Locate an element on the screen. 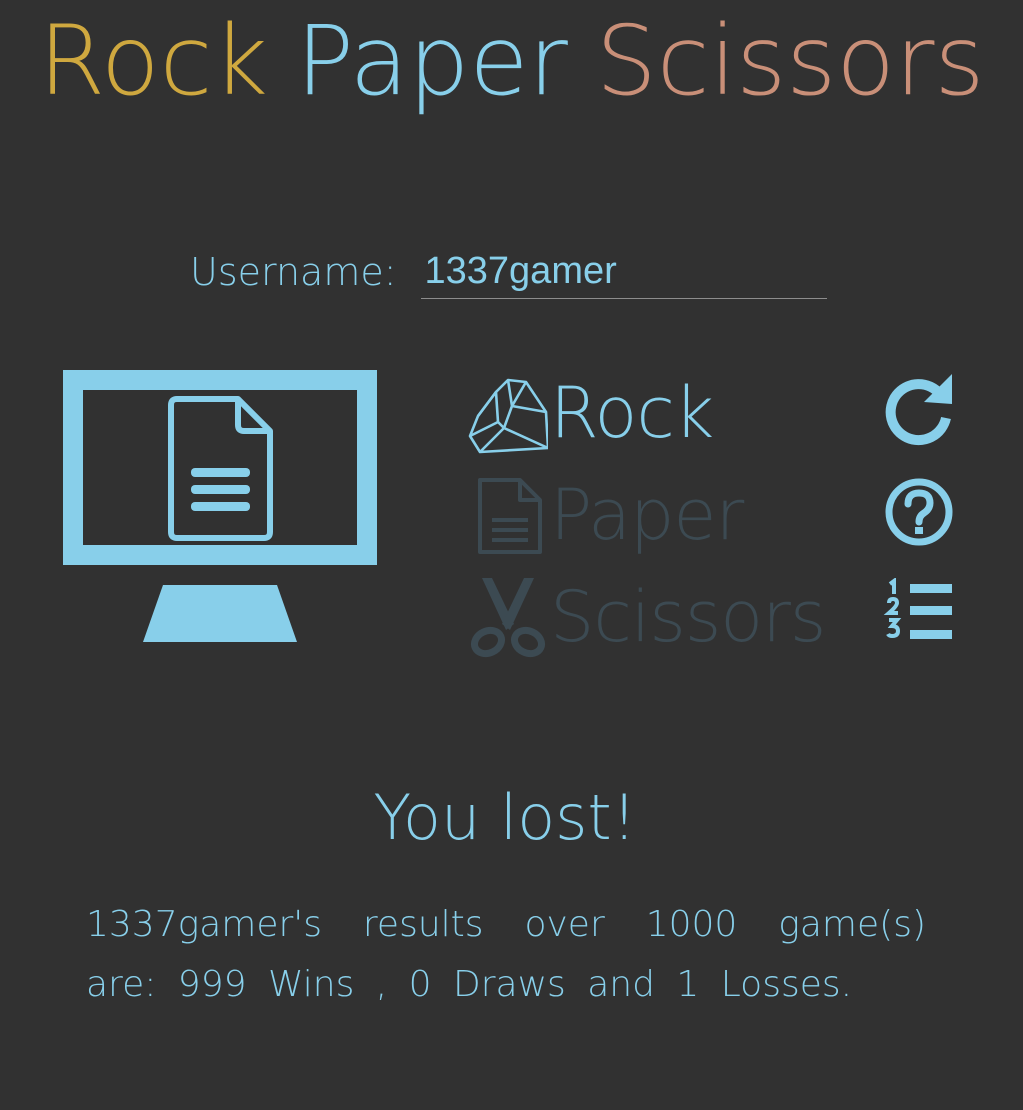  username-row: Username: is located at coordinates (508, 272).